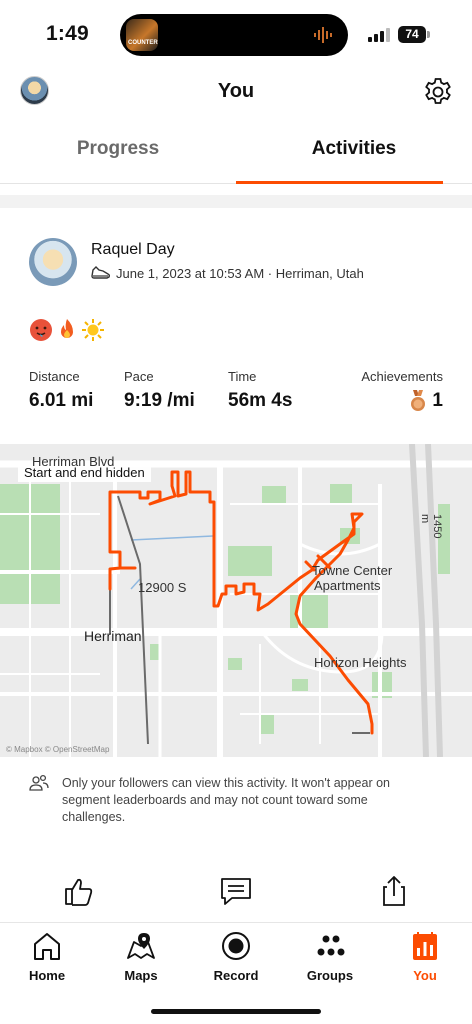 This screenshot has height=1024, width=472. What do you see at coordinates (352, 570) in the screenshot?
I see `map-label-towne-center: Towne Center` at bounding box center [352, 570].